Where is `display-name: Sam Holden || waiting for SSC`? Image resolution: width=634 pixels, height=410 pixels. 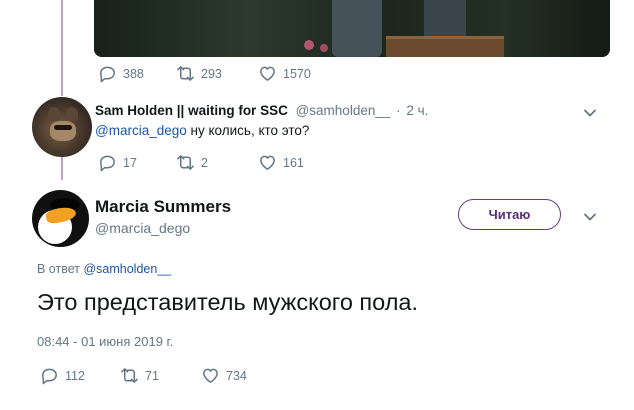
display-name: Sam Holden || waiting for SSC is located at coordinates (191, 110).